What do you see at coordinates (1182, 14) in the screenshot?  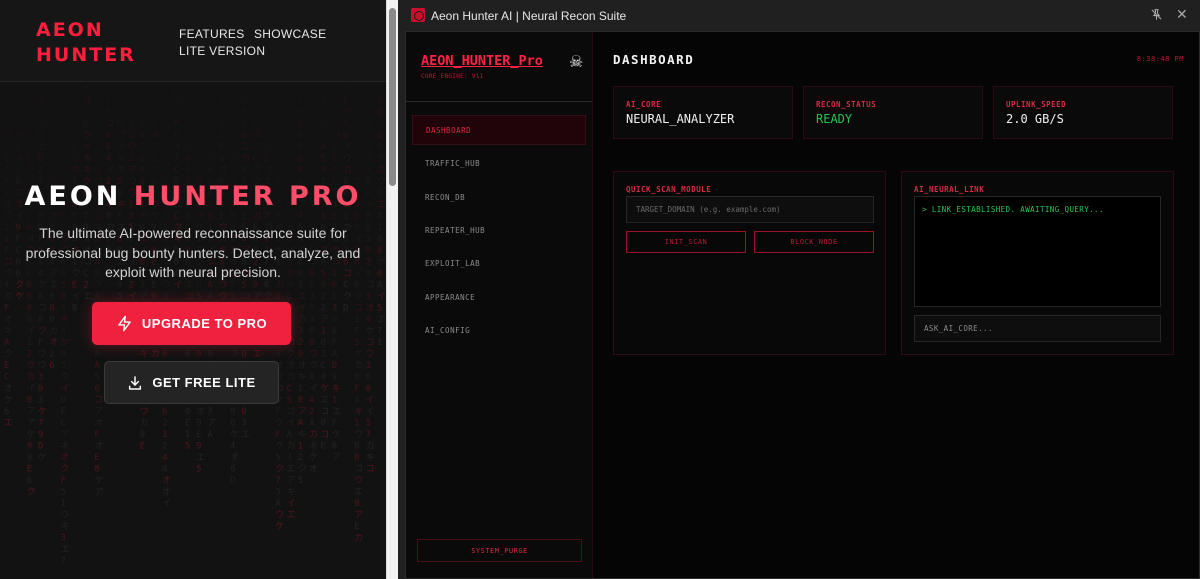 I see `close-icon: ✕` at bounding box center [1182, 14].